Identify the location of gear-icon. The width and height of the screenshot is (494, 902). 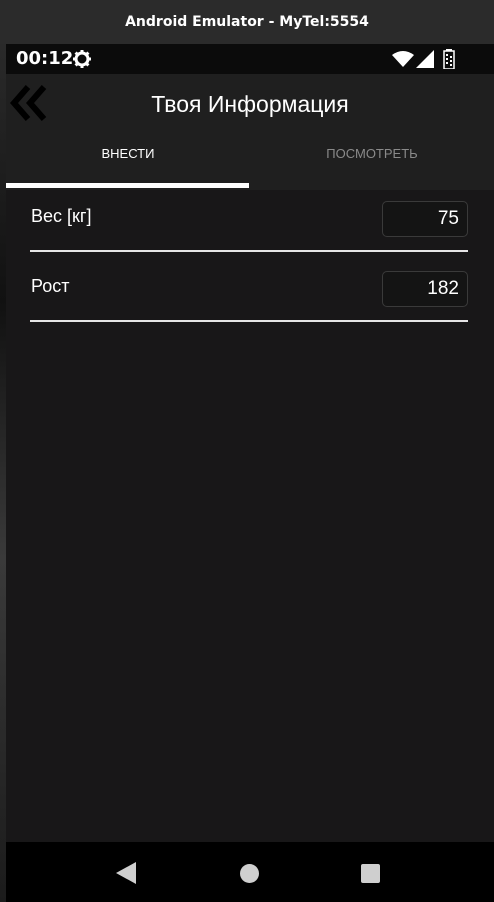
(82, 59).